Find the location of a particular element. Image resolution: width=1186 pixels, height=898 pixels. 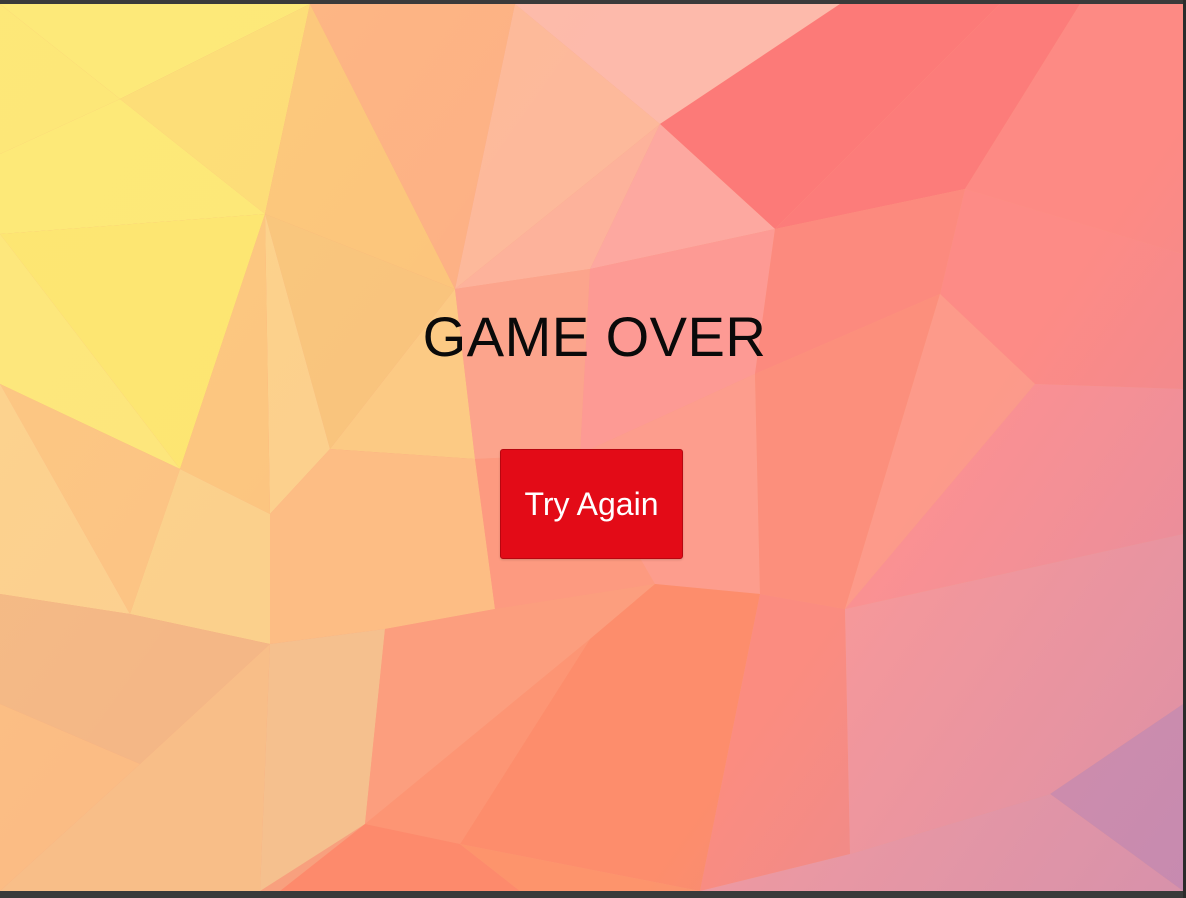

try-again-button: Try Again is located at coordinates (591, 504).